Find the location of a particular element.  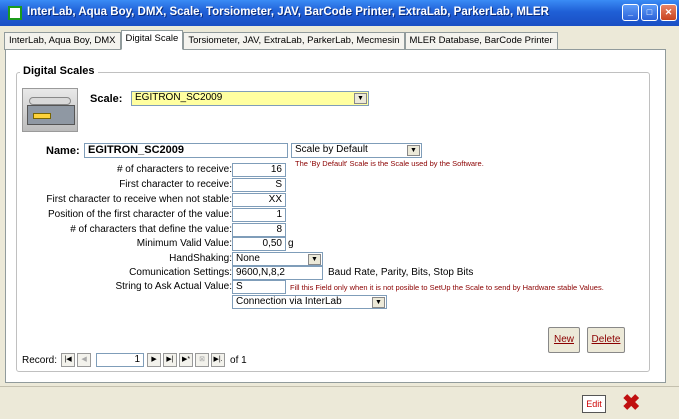

value-position-field: 1 is located at coordinates (259, 215).